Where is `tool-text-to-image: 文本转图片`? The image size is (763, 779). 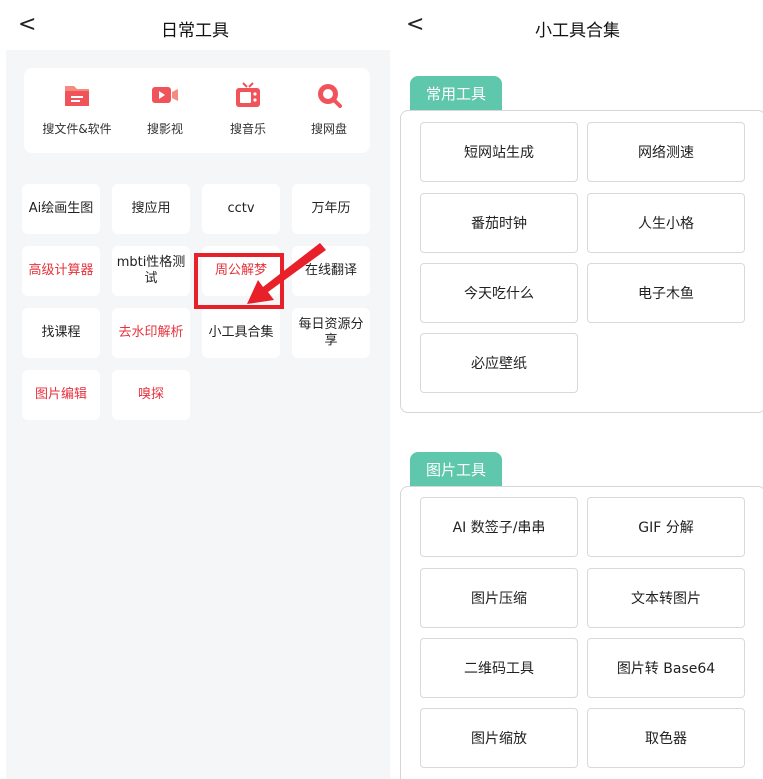
tool-text-to-image: 文本转图片 is located at coordinates (666, 598).